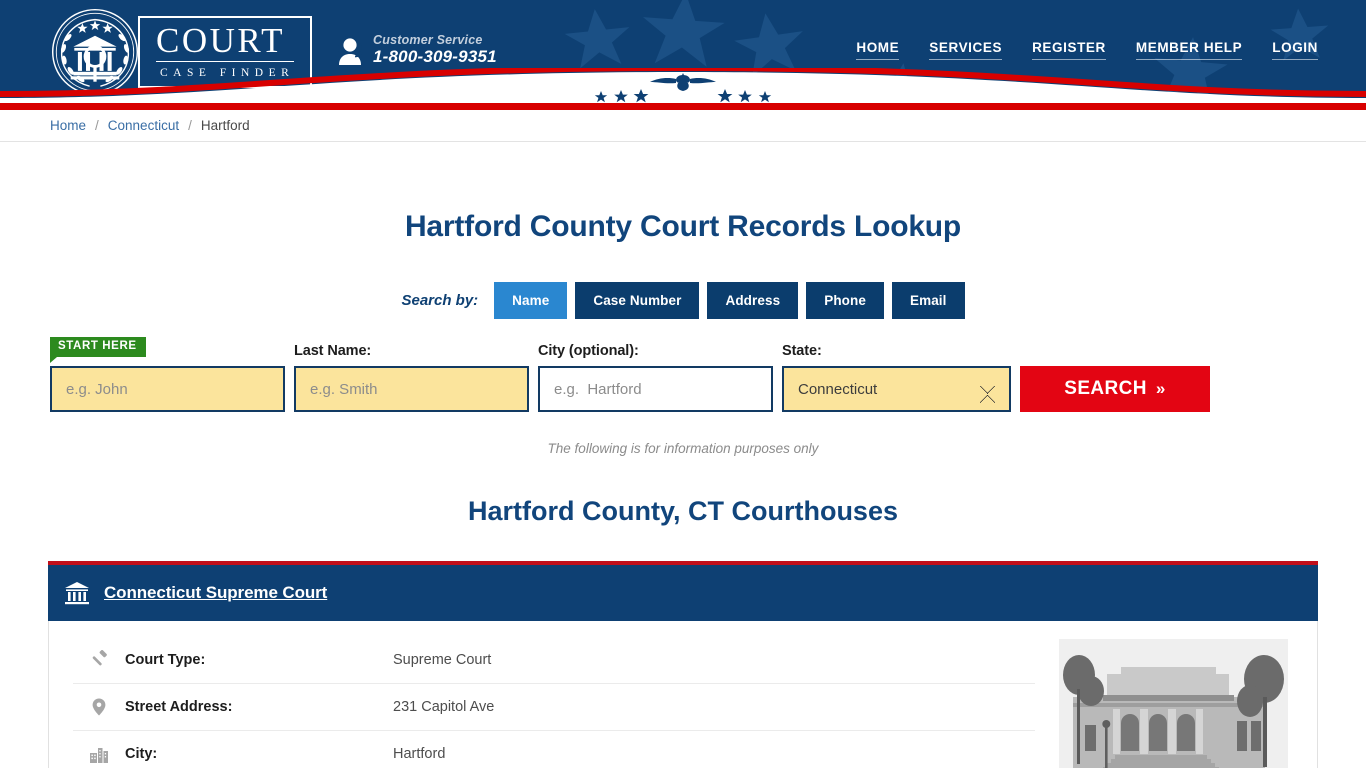  Describe the element at coordinates (179, 707) in the screenshot. I see `detail-label: Street Address:` at that location.